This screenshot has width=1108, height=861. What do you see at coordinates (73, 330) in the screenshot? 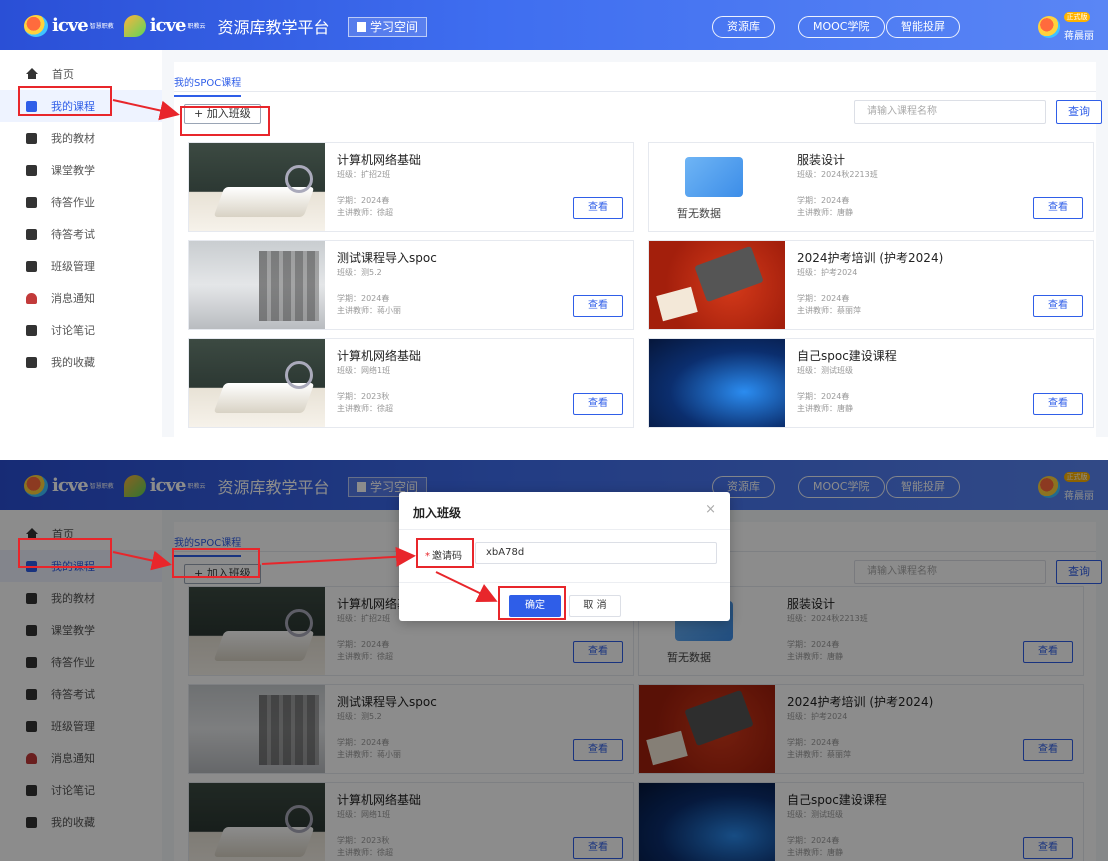
I see `sidebar-item-label: 讨论笔记` at bounding box center [73, 330].